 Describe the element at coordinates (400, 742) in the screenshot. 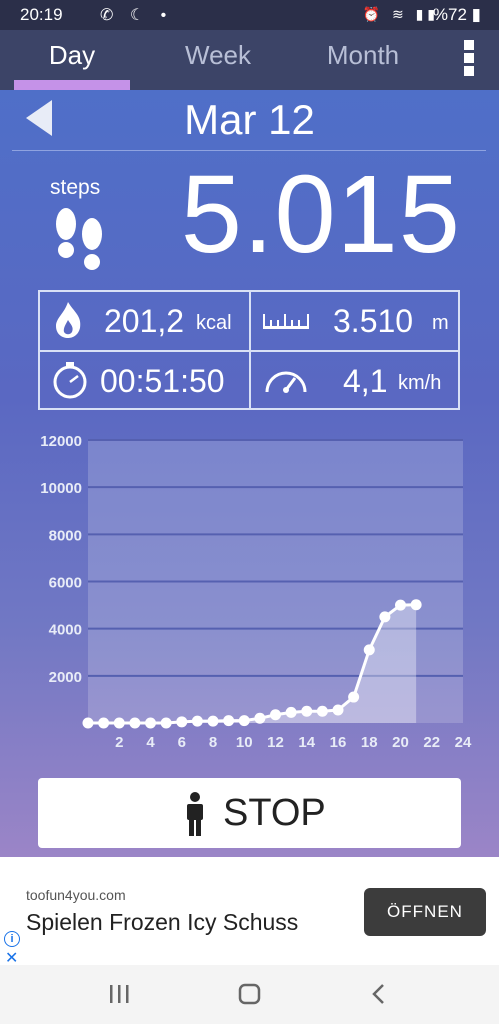

I see `x-tick-label: 20` at that location.